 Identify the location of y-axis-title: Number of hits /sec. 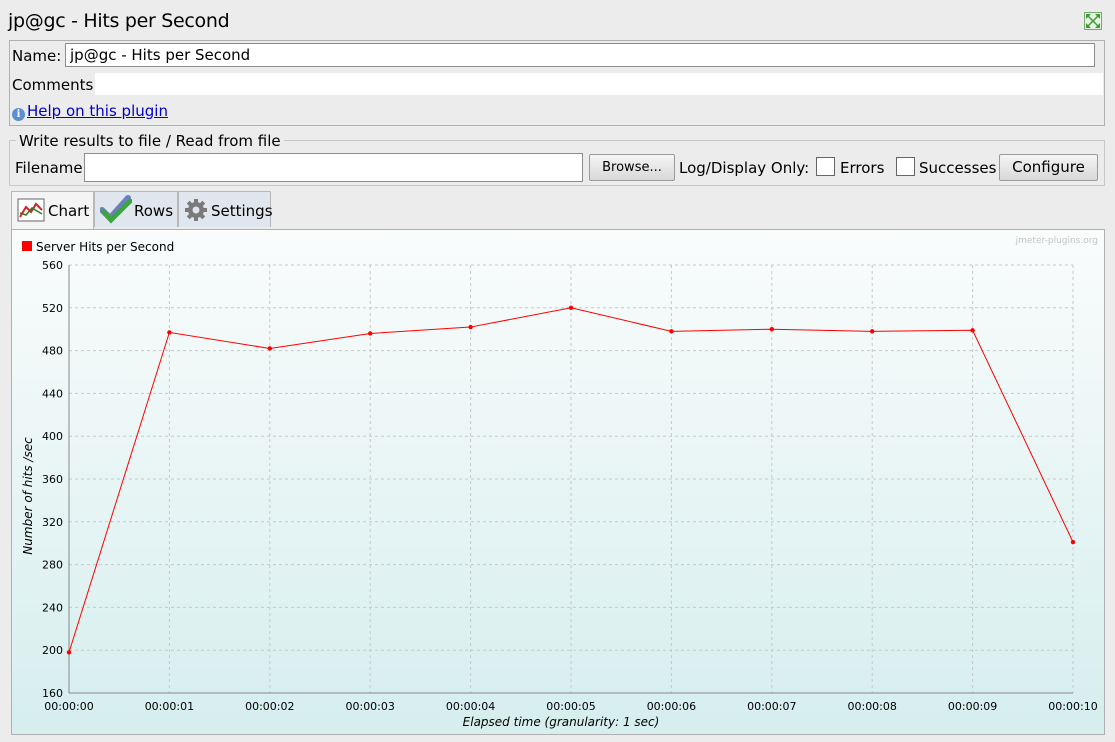
(28, 496).